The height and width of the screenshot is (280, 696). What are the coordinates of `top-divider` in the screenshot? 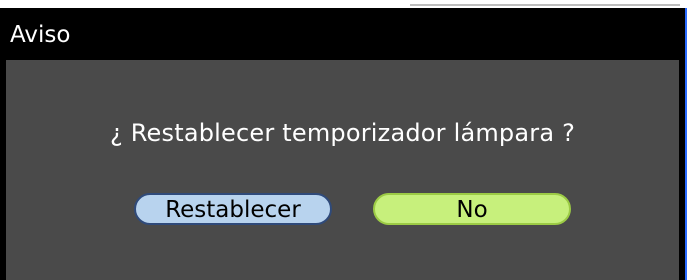 It's located at (545, 5).